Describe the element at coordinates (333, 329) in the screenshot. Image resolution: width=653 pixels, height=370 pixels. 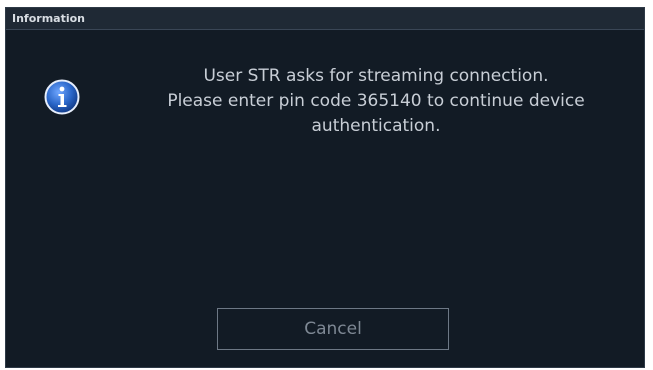
I see `cancel-button: Cancel` at that location.